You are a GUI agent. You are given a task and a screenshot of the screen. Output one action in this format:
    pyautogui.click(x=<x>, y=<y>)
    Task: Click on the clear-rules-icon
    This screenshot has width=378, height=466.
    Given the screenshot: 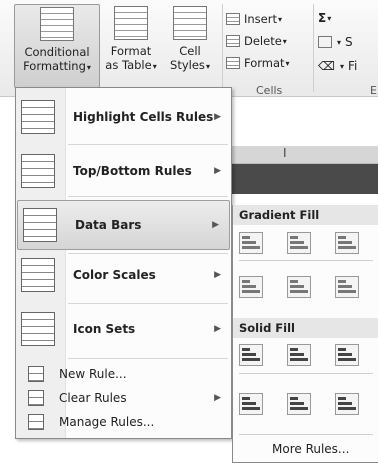 What is the action you would take?
    pyautogui.click(x=36, y=398)
    